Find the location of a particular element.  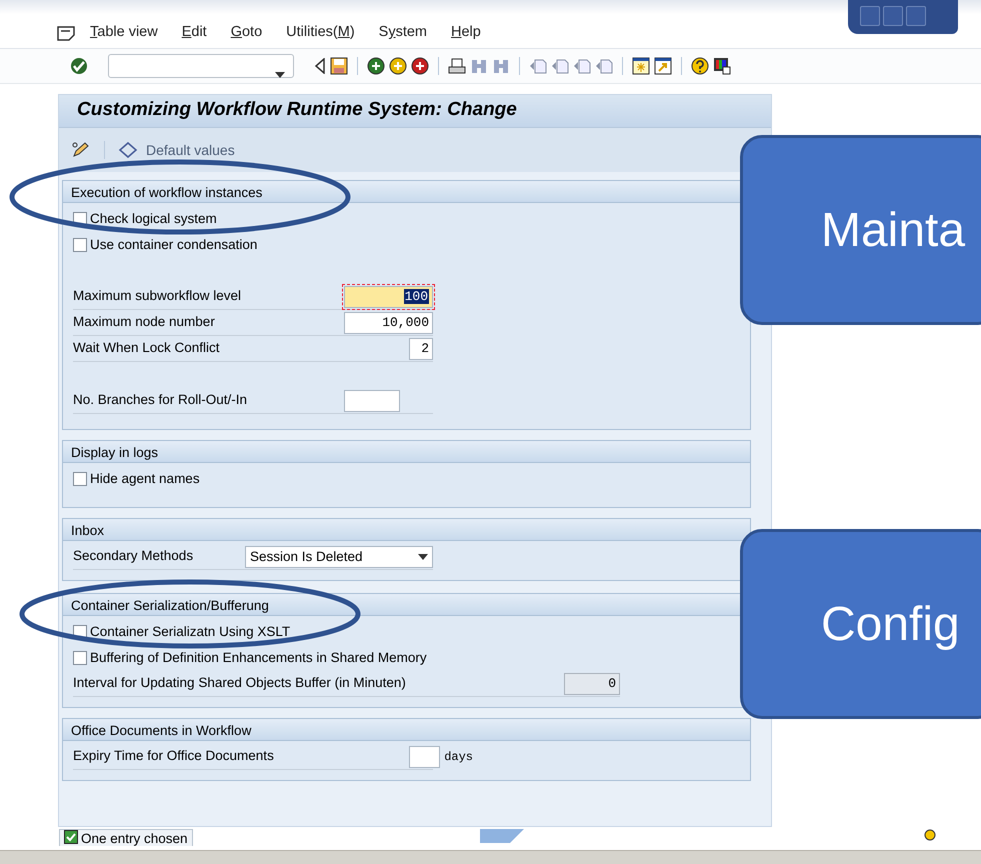

field-label: Wait When Lock Conflict is located at coordinates (146, 348).